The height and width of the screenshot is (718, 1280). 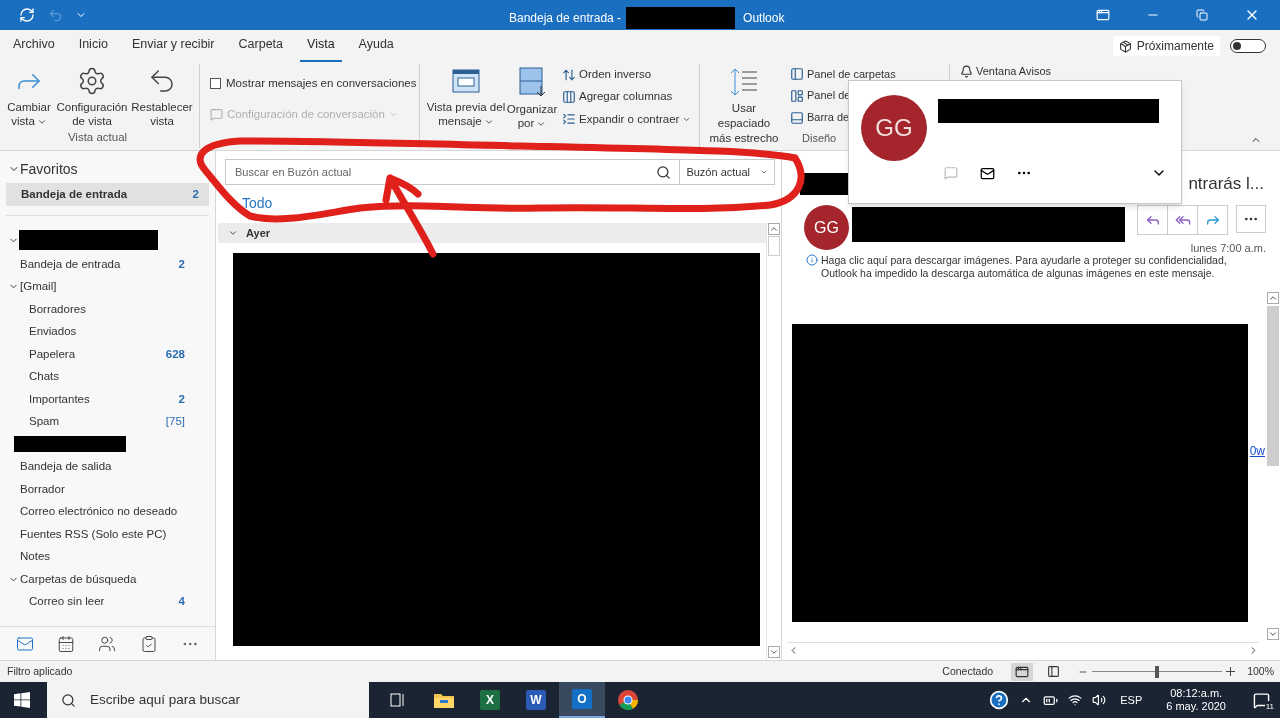 What do you see at coordinates (107, 601) in the screenshot?
I see `folder-item: Correo sin leer 4` at bounding box center [107, 601].